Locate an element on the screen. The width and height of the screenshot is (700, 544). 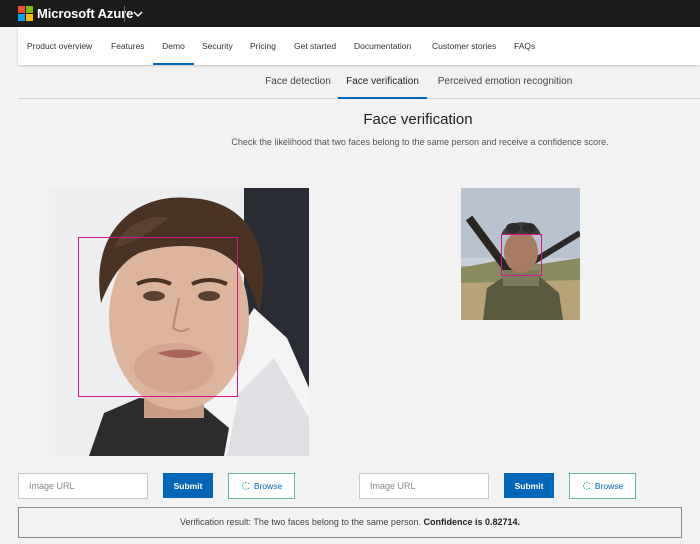
right-browse-label: Browse is located at coordinates (609, 486).